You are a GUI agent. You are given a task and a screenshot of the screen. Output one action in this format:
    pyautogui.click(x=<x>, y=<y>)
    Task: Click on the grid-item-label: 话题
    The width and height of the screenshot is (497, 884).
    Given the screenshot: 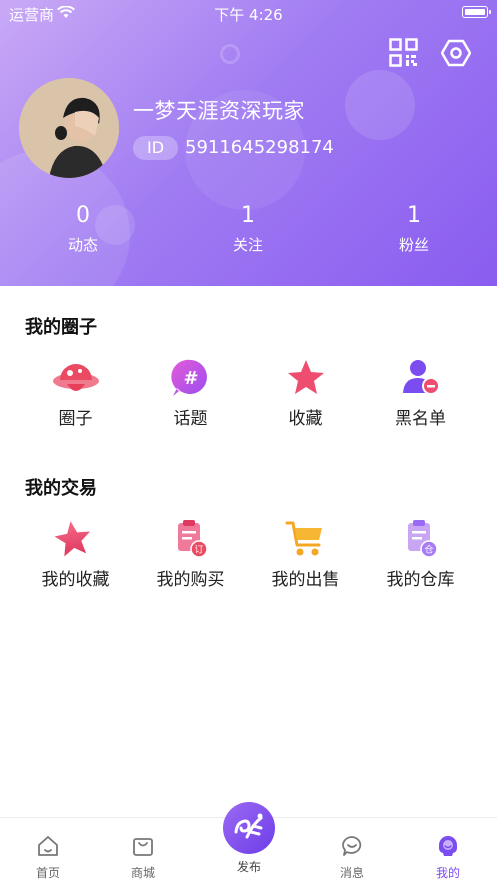 What is the action you would take?
    pyautogui.click(x=190, y=419)
    